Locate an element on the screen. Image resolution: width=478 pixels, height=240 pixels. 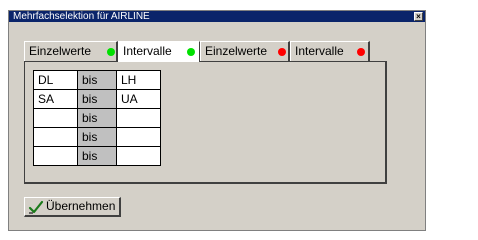
table-row: SA bis UA is located at coordinates (97, 99).